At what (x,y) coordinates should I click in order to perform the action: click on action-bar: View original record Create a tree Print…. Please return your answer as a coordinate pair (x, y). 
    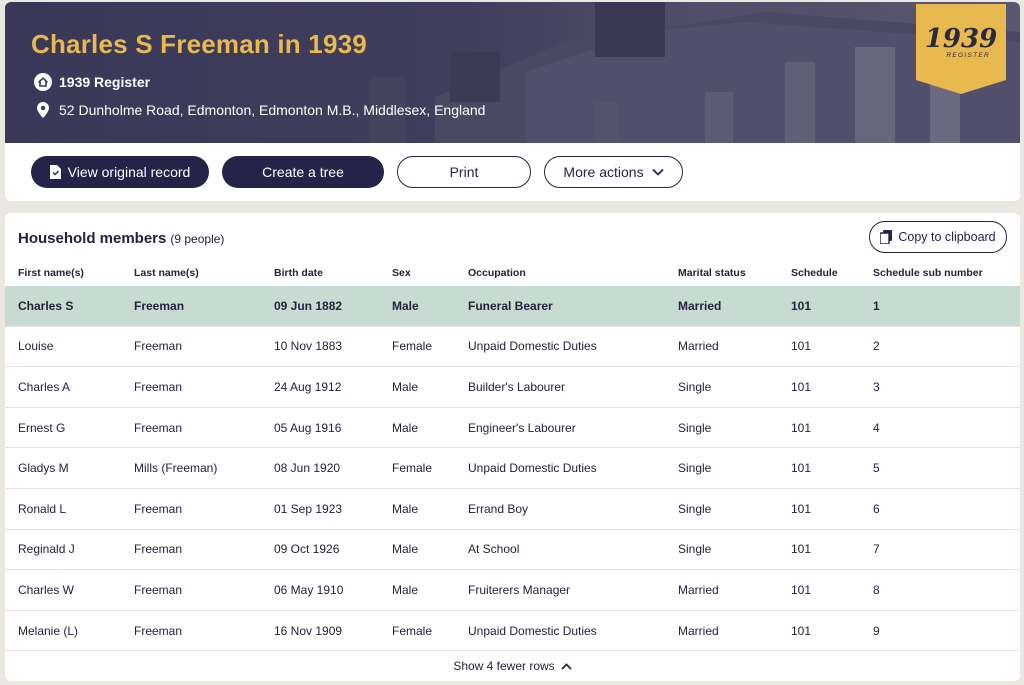
    Looking at the image, I should click on (512, 172).